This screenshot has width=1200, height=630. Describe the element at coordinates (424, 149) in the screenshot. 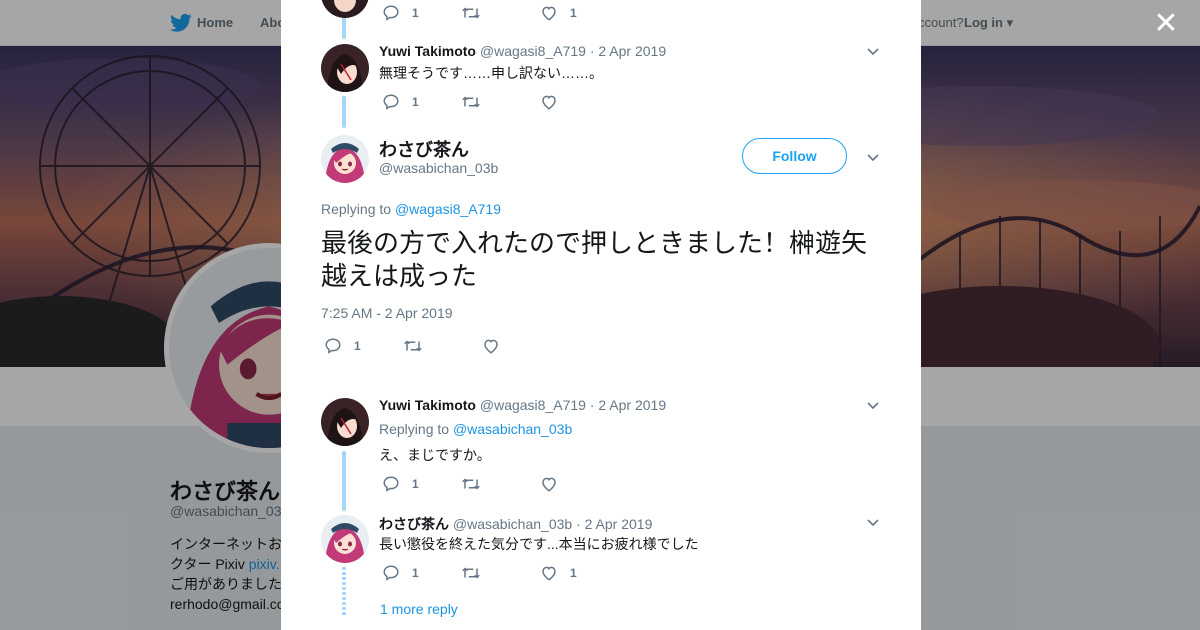

I see `main-tweet-author-name: わさび茶ん` at that location.